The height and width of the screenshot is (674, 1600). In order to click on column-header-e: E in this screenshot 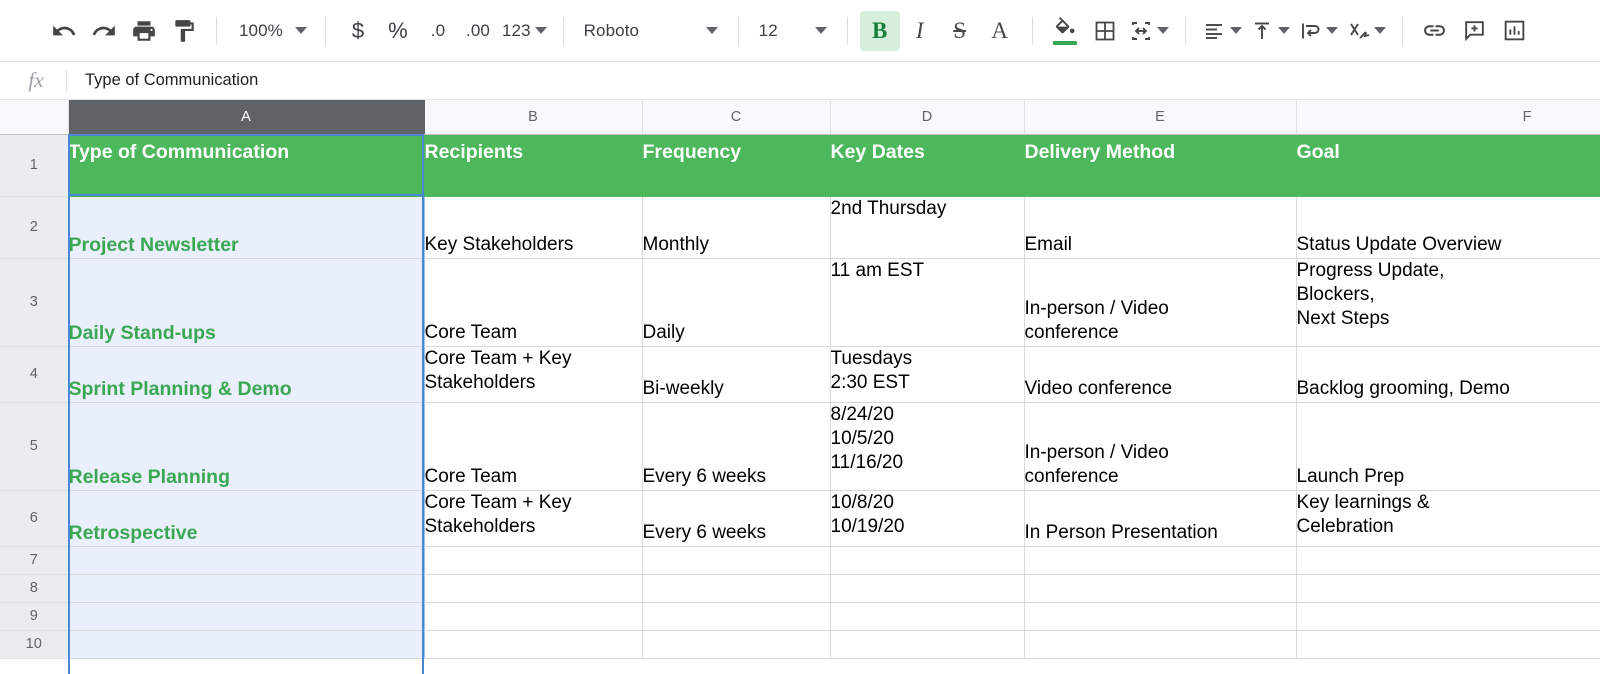, I will do `click(1160, 117)`.